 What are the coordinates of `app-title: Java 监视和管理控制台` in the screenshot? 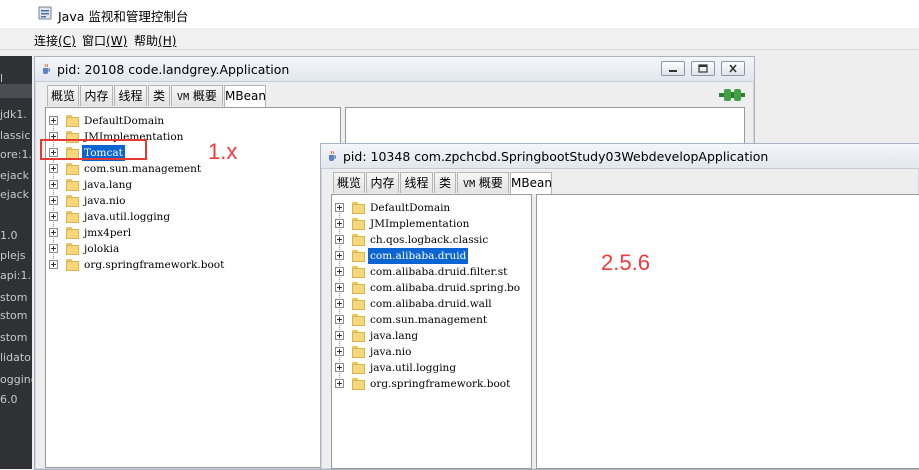 It's located at (123, 16).